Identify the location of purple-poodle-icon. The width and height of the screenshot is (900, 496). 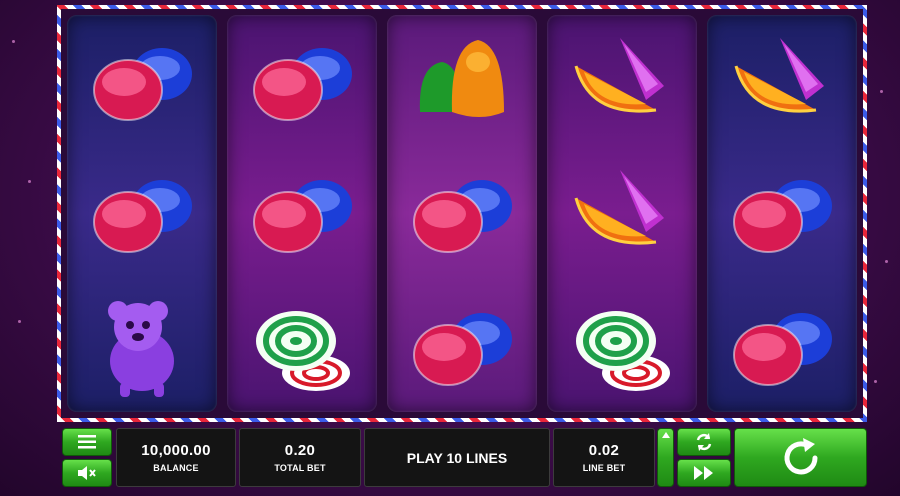
(141, 348).